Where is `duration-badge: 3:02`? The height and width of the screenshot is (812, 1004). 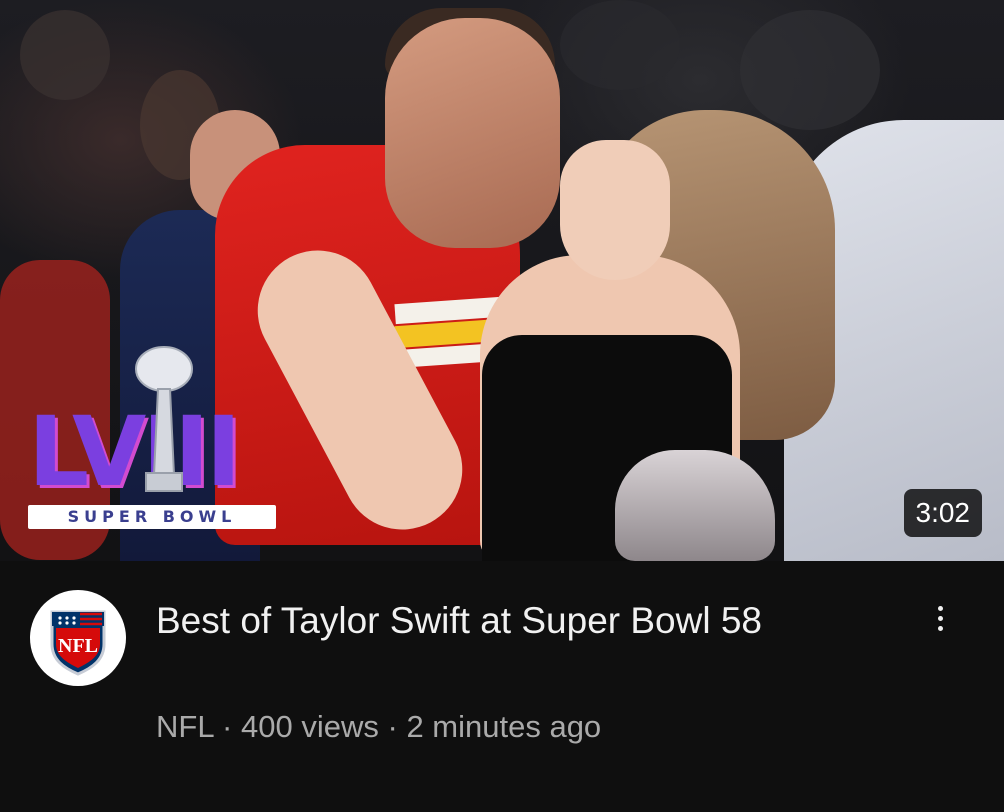
duration-badge: 3:02 is located at coordinates (942, 513).